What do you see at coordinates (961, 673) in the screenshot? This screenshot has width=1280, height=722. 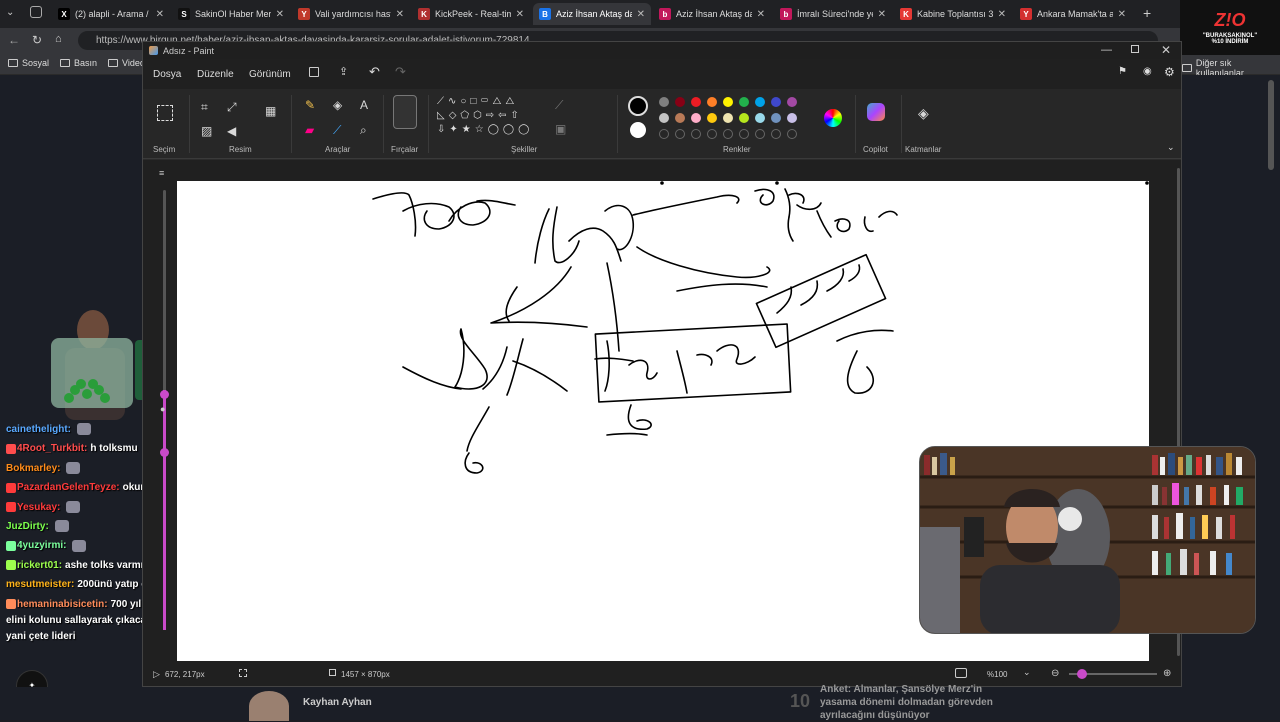 I see `fit-screen-icon` at bounding box center [961, 673].